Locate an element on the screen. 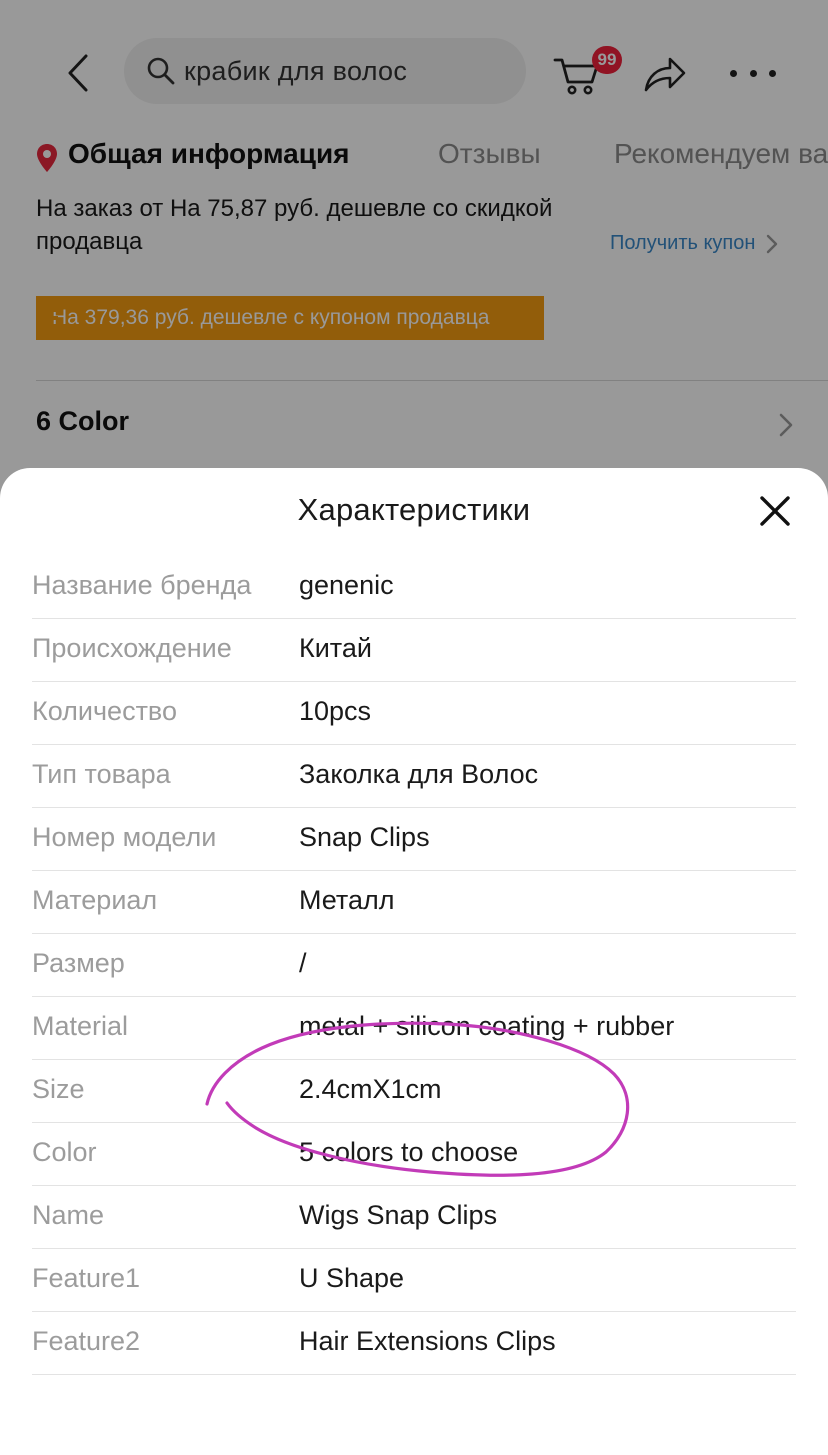  spec-value: Snap Clips is located at coordinates (364, 837).